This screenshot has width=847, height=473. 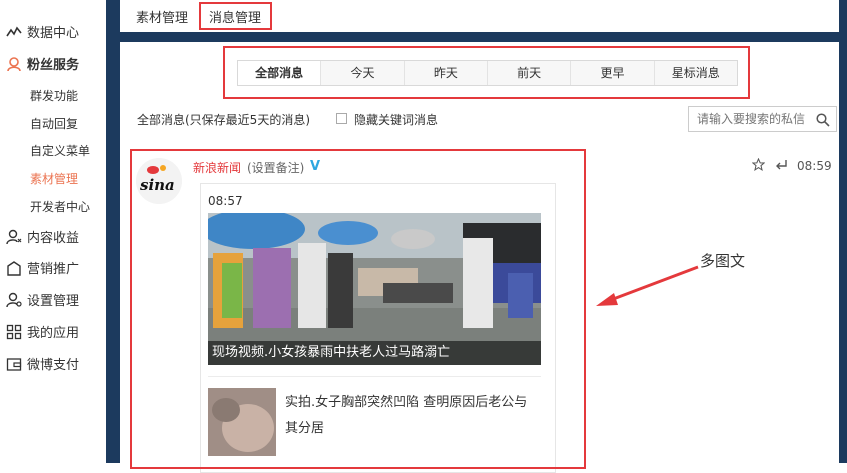 I want to click on frame-left, so click(x=113, y=231).